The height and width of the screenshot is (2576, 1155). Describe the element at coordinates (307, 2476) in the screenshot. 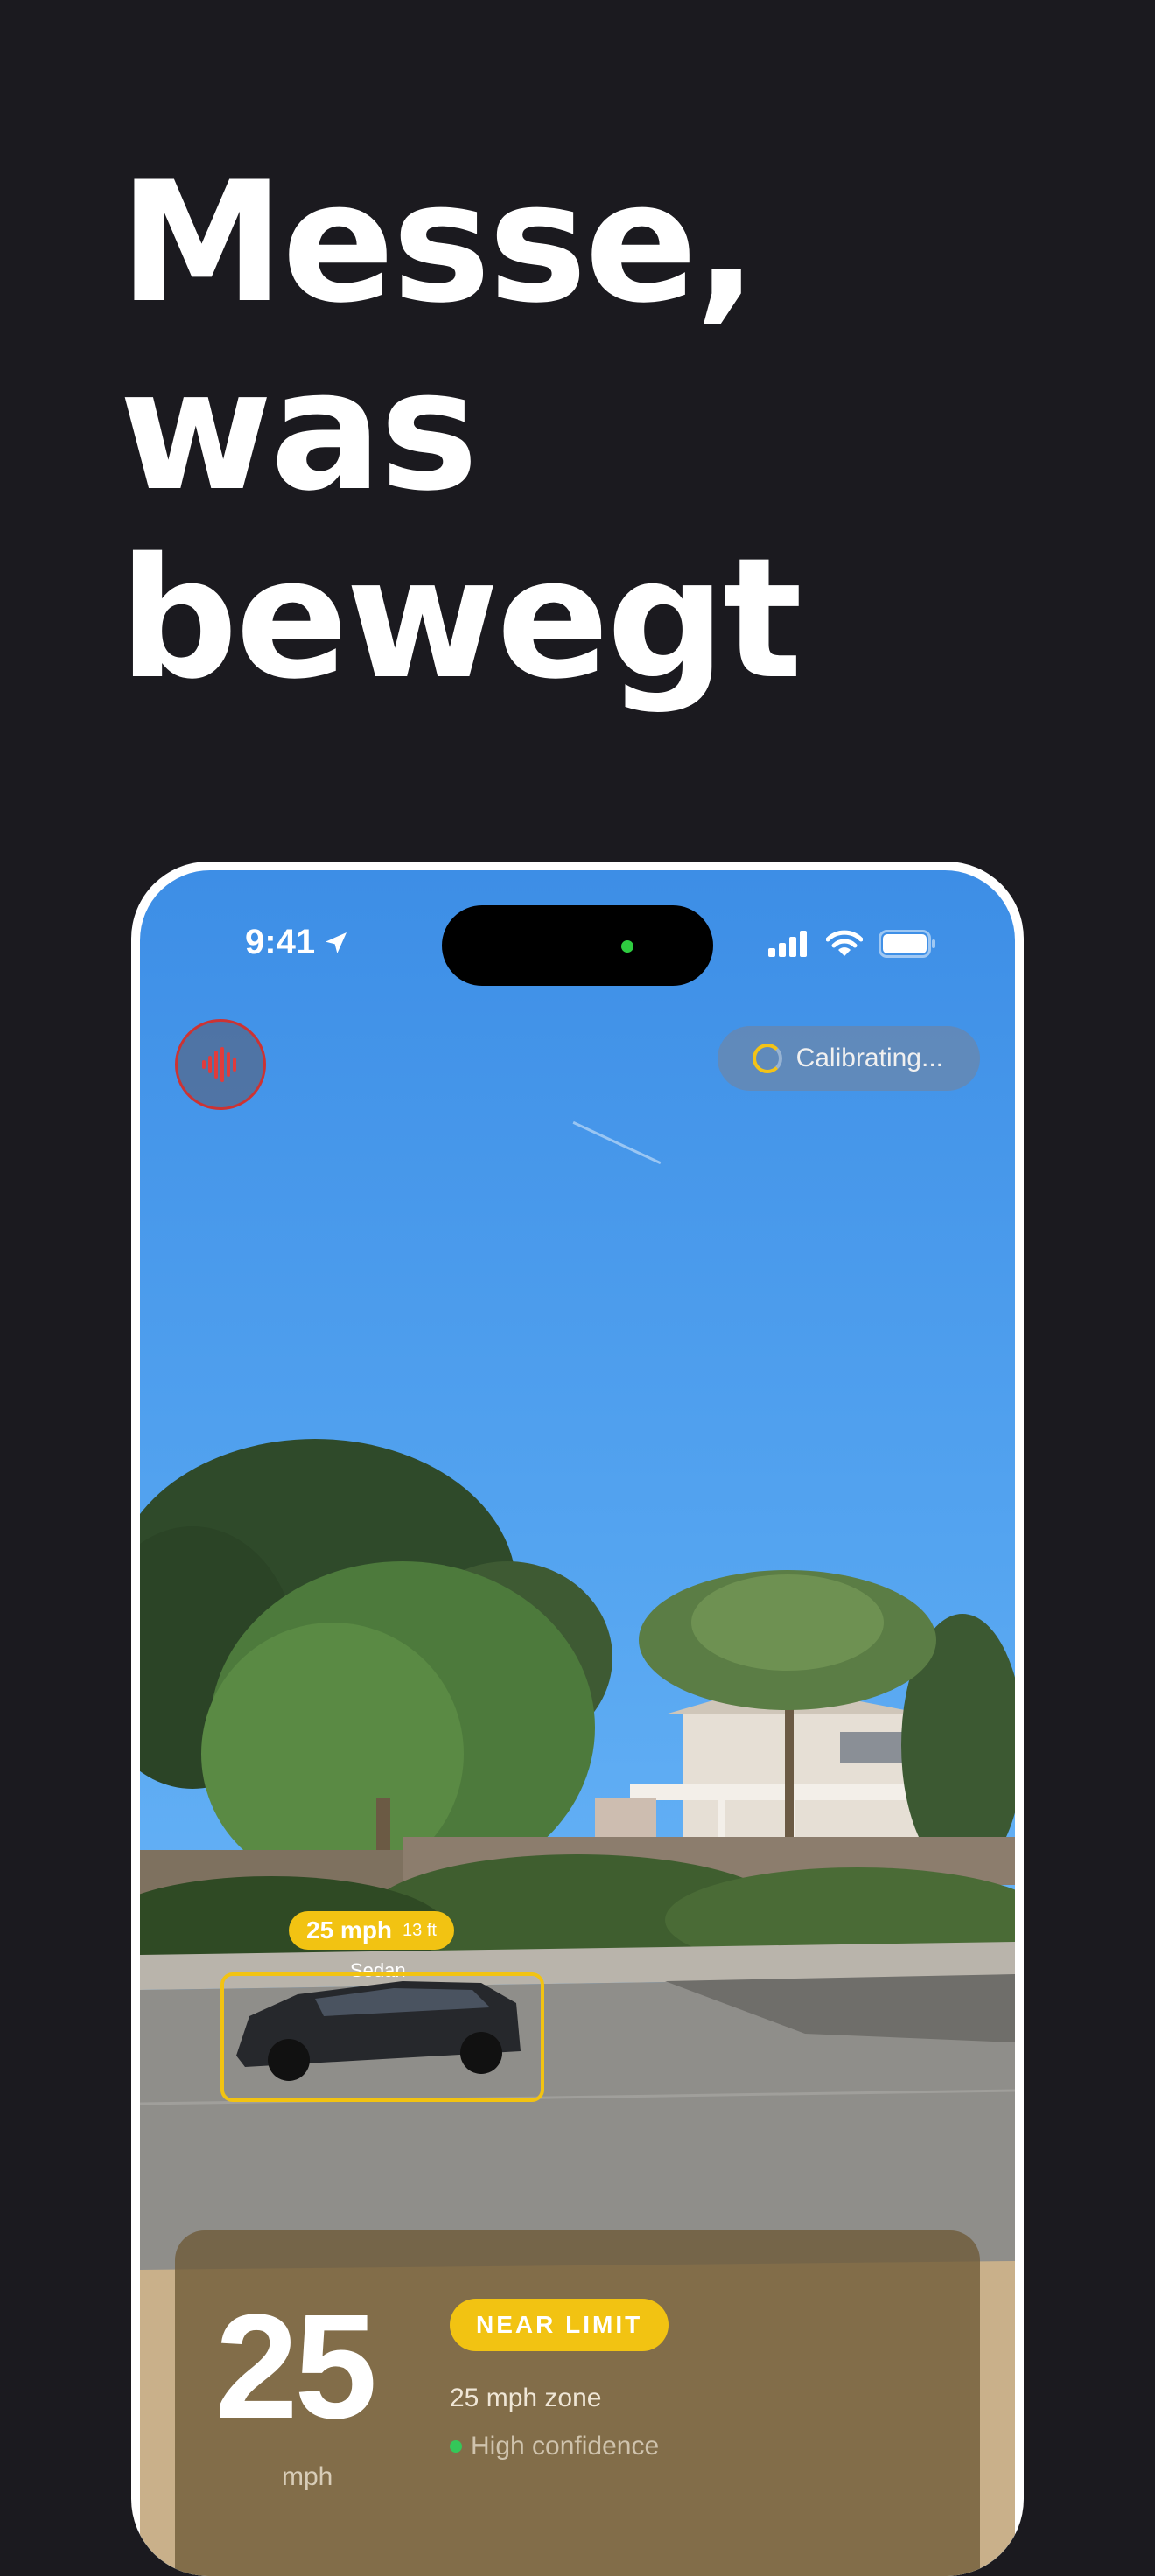

I see `speed-unit: mph` at that location.